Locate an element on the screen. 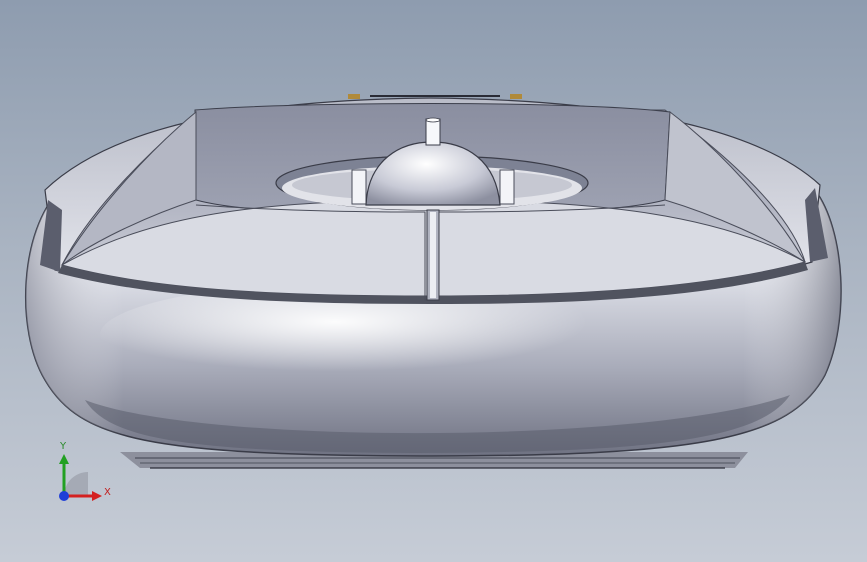 This screenshot has height=562, width=867. x-axis-label: X is located at coordinates (107, 492).